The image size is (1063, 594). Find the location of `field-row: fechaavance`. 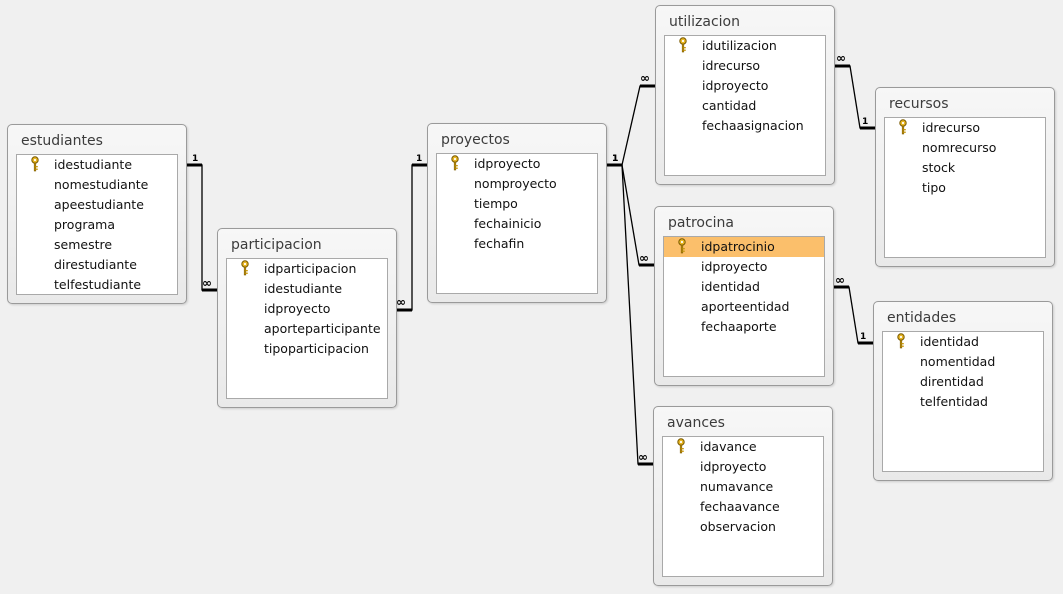

field-row: fechaavance is located at coordinates (743, 507).